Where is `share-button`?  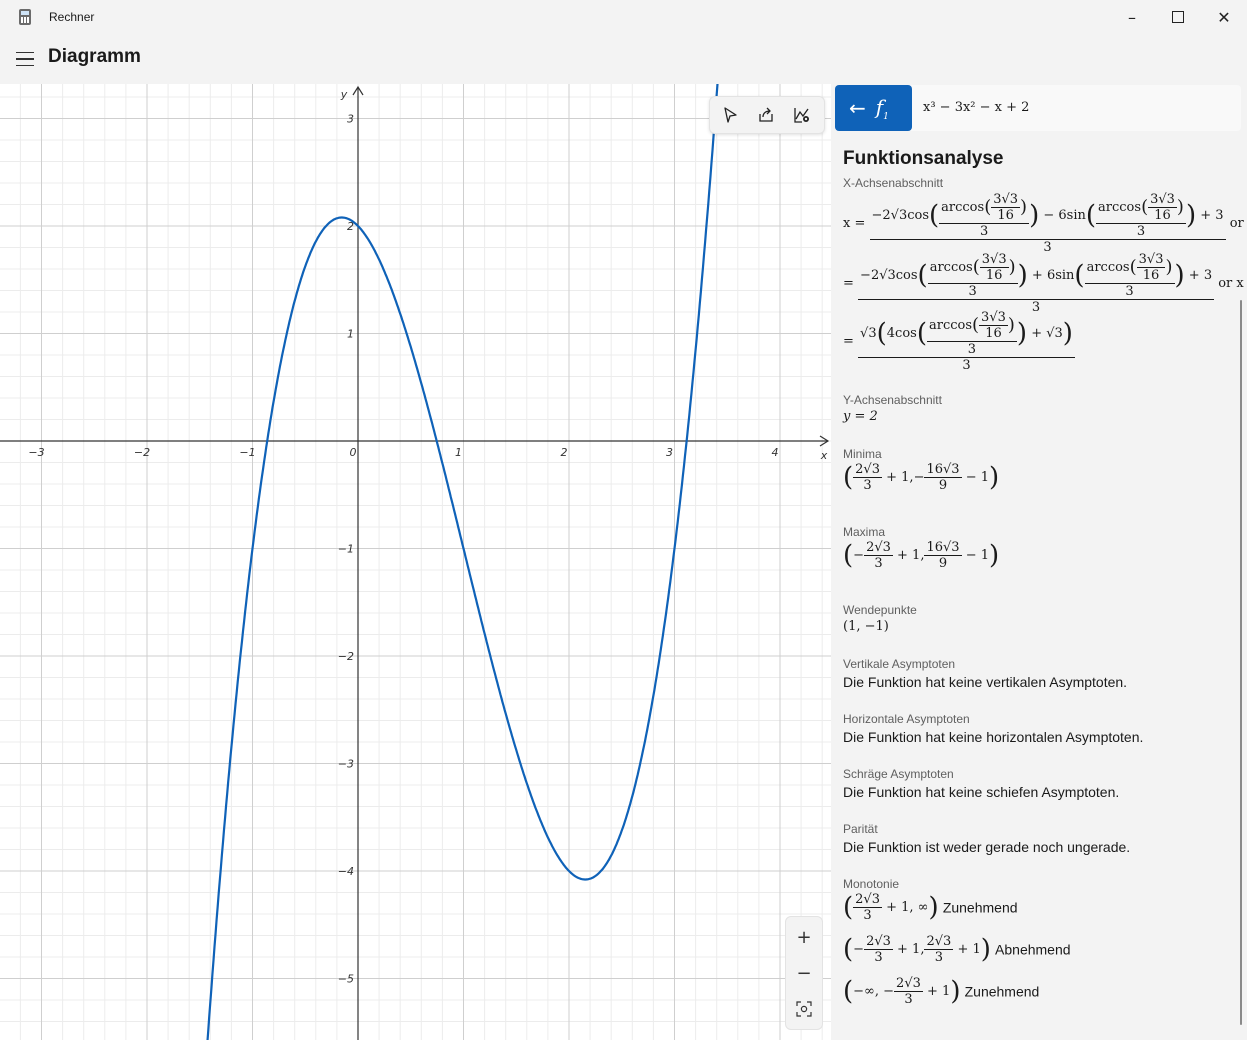
share-button is located at coordinates (766, 115).